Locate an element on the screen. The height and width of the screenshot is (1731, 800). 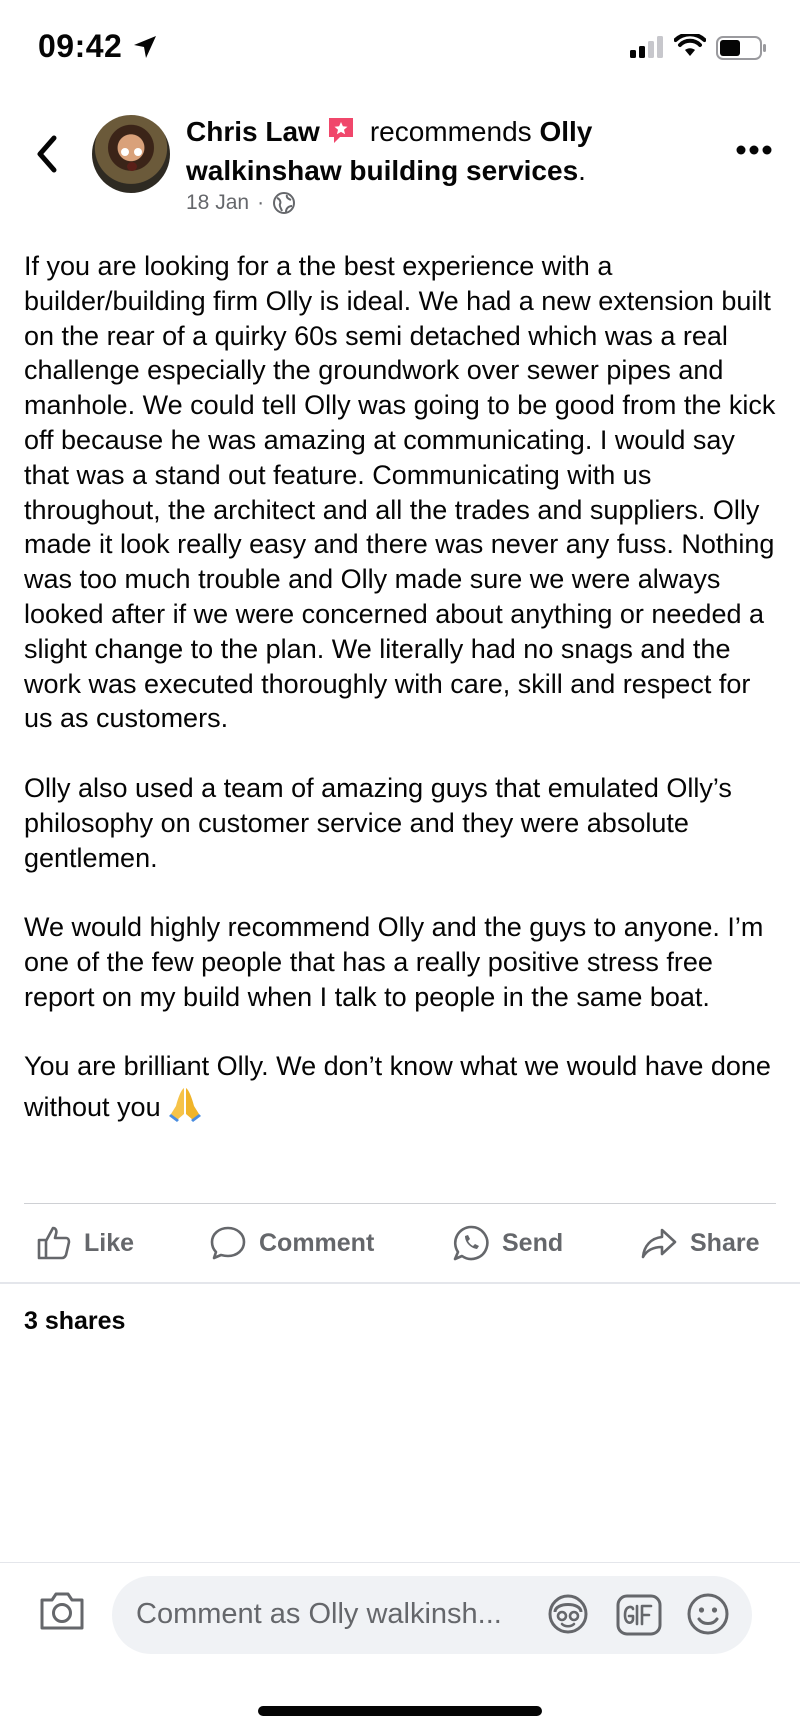
battery-icon is located at coordinates (741, 48).